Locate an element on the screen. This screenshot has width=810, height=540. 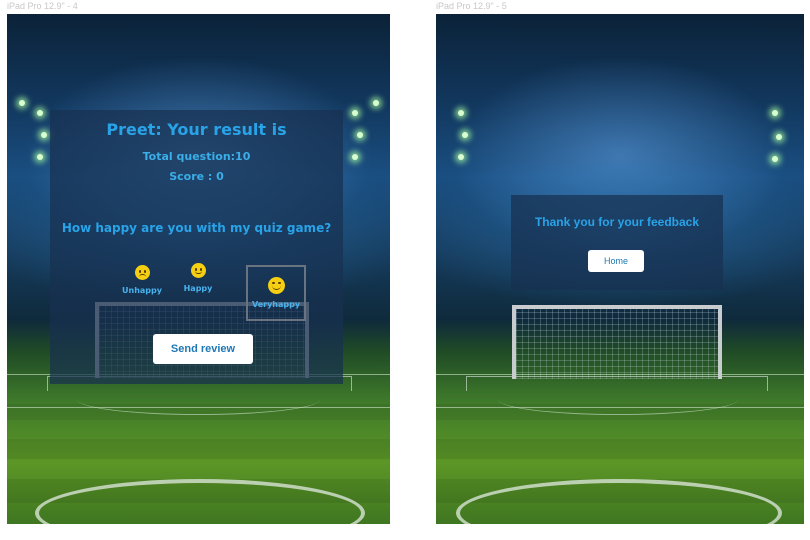
happy-face-icon is located at coordinates (198, 270).